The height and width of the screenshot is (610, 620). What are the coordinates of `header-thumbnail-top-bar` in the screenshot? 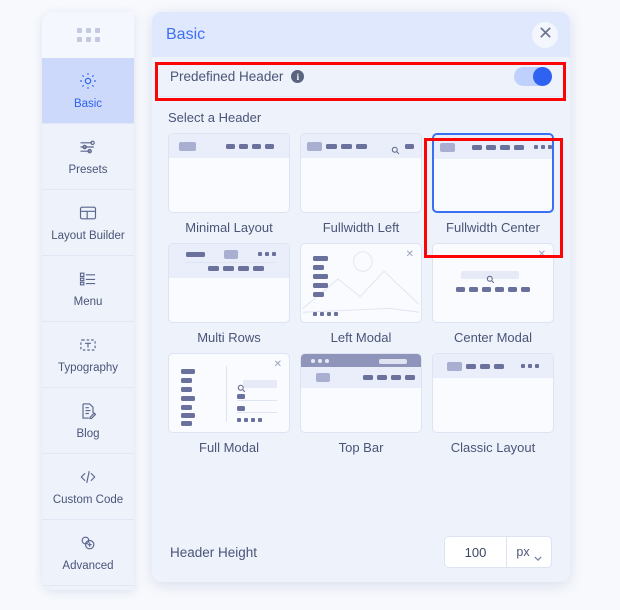 It's located at (361, 393).